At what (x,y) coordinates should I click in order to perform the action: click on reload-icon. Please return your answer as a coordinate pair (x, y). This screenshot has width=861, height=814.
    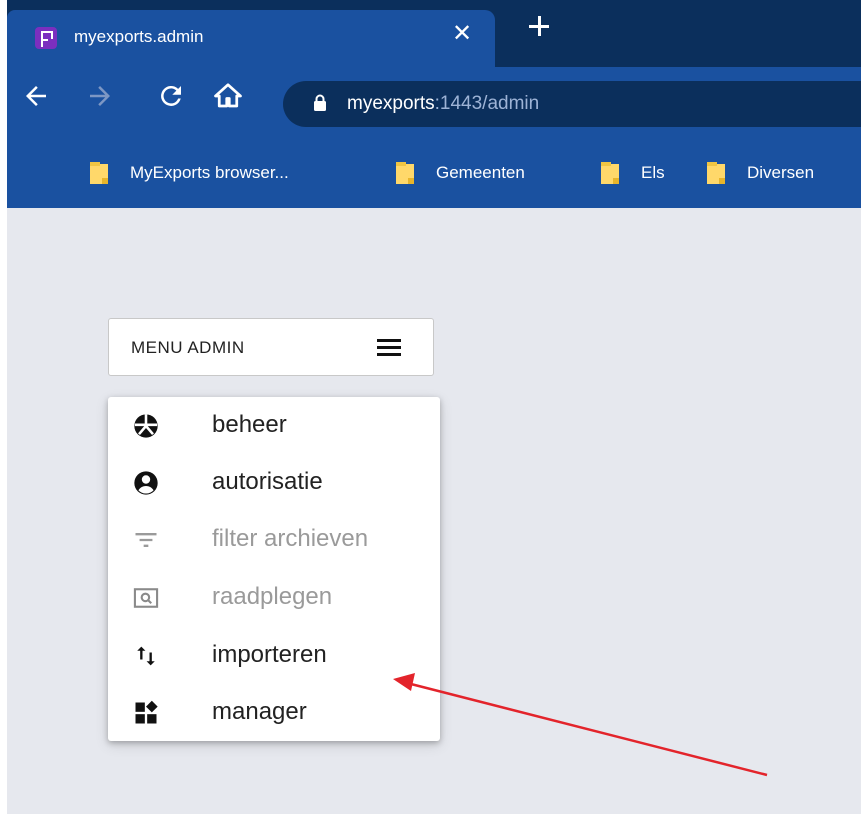
    Looking at the image, I should click on (171, 96).